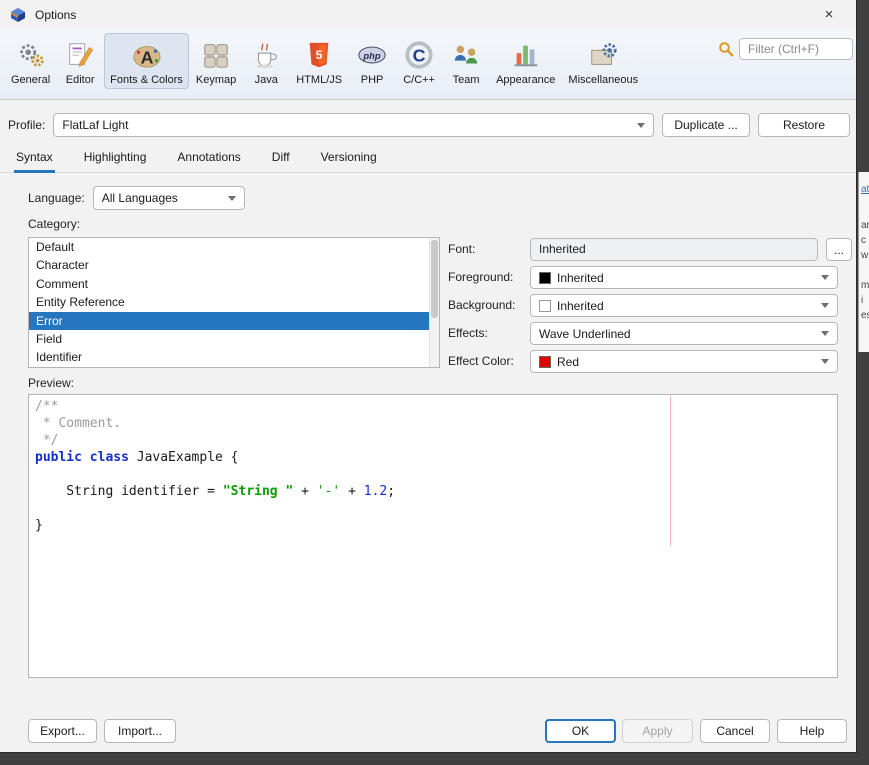  I want to click on toolbar-item-keymap: Keymap, so click(216, 61).